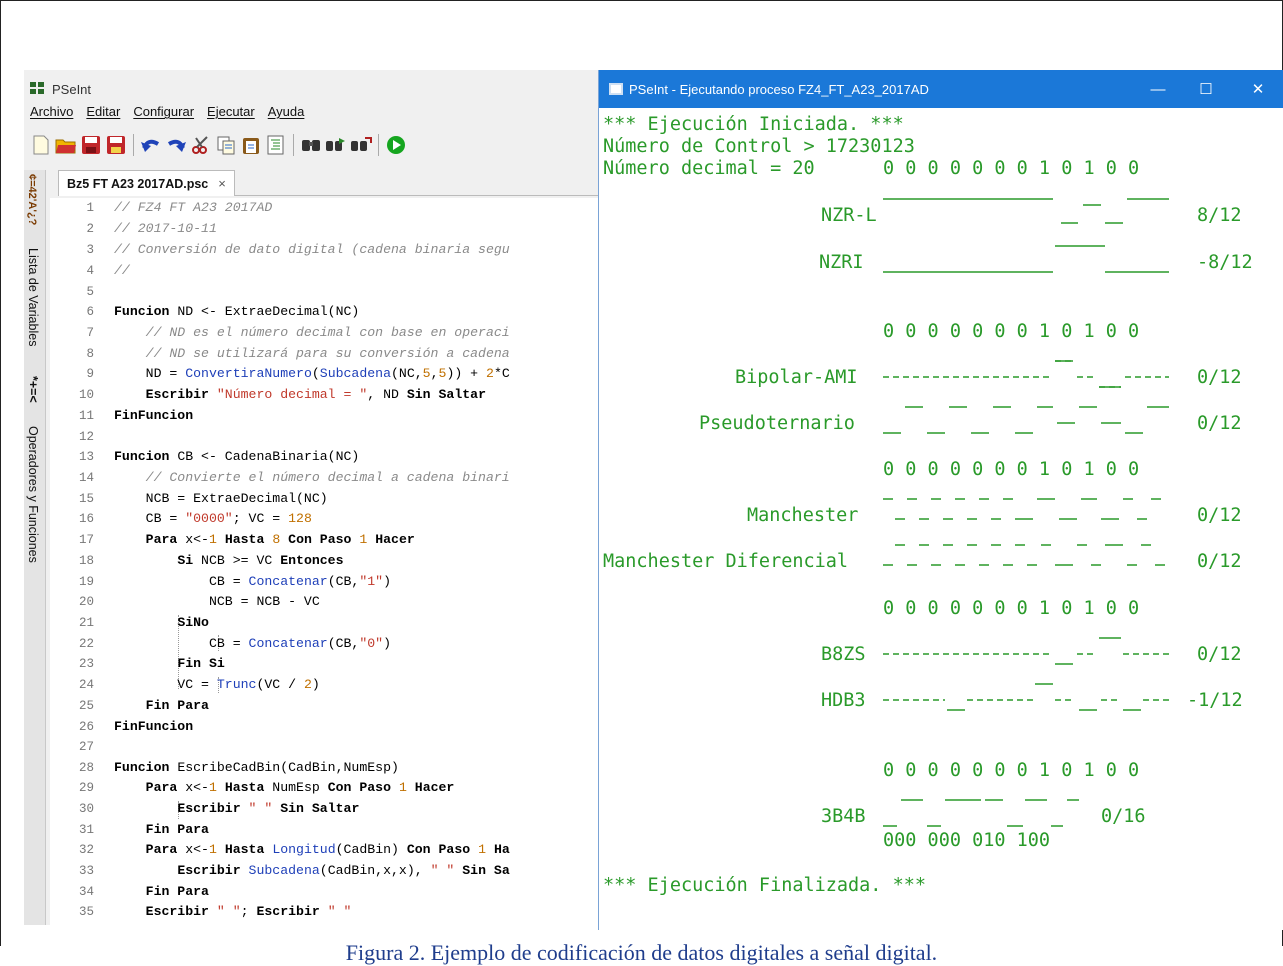 This screenshot has width=1283, height=966. Describe the element at coordinates (38, 89) in the screenshot. I see `pseint-app-icon` at that location.